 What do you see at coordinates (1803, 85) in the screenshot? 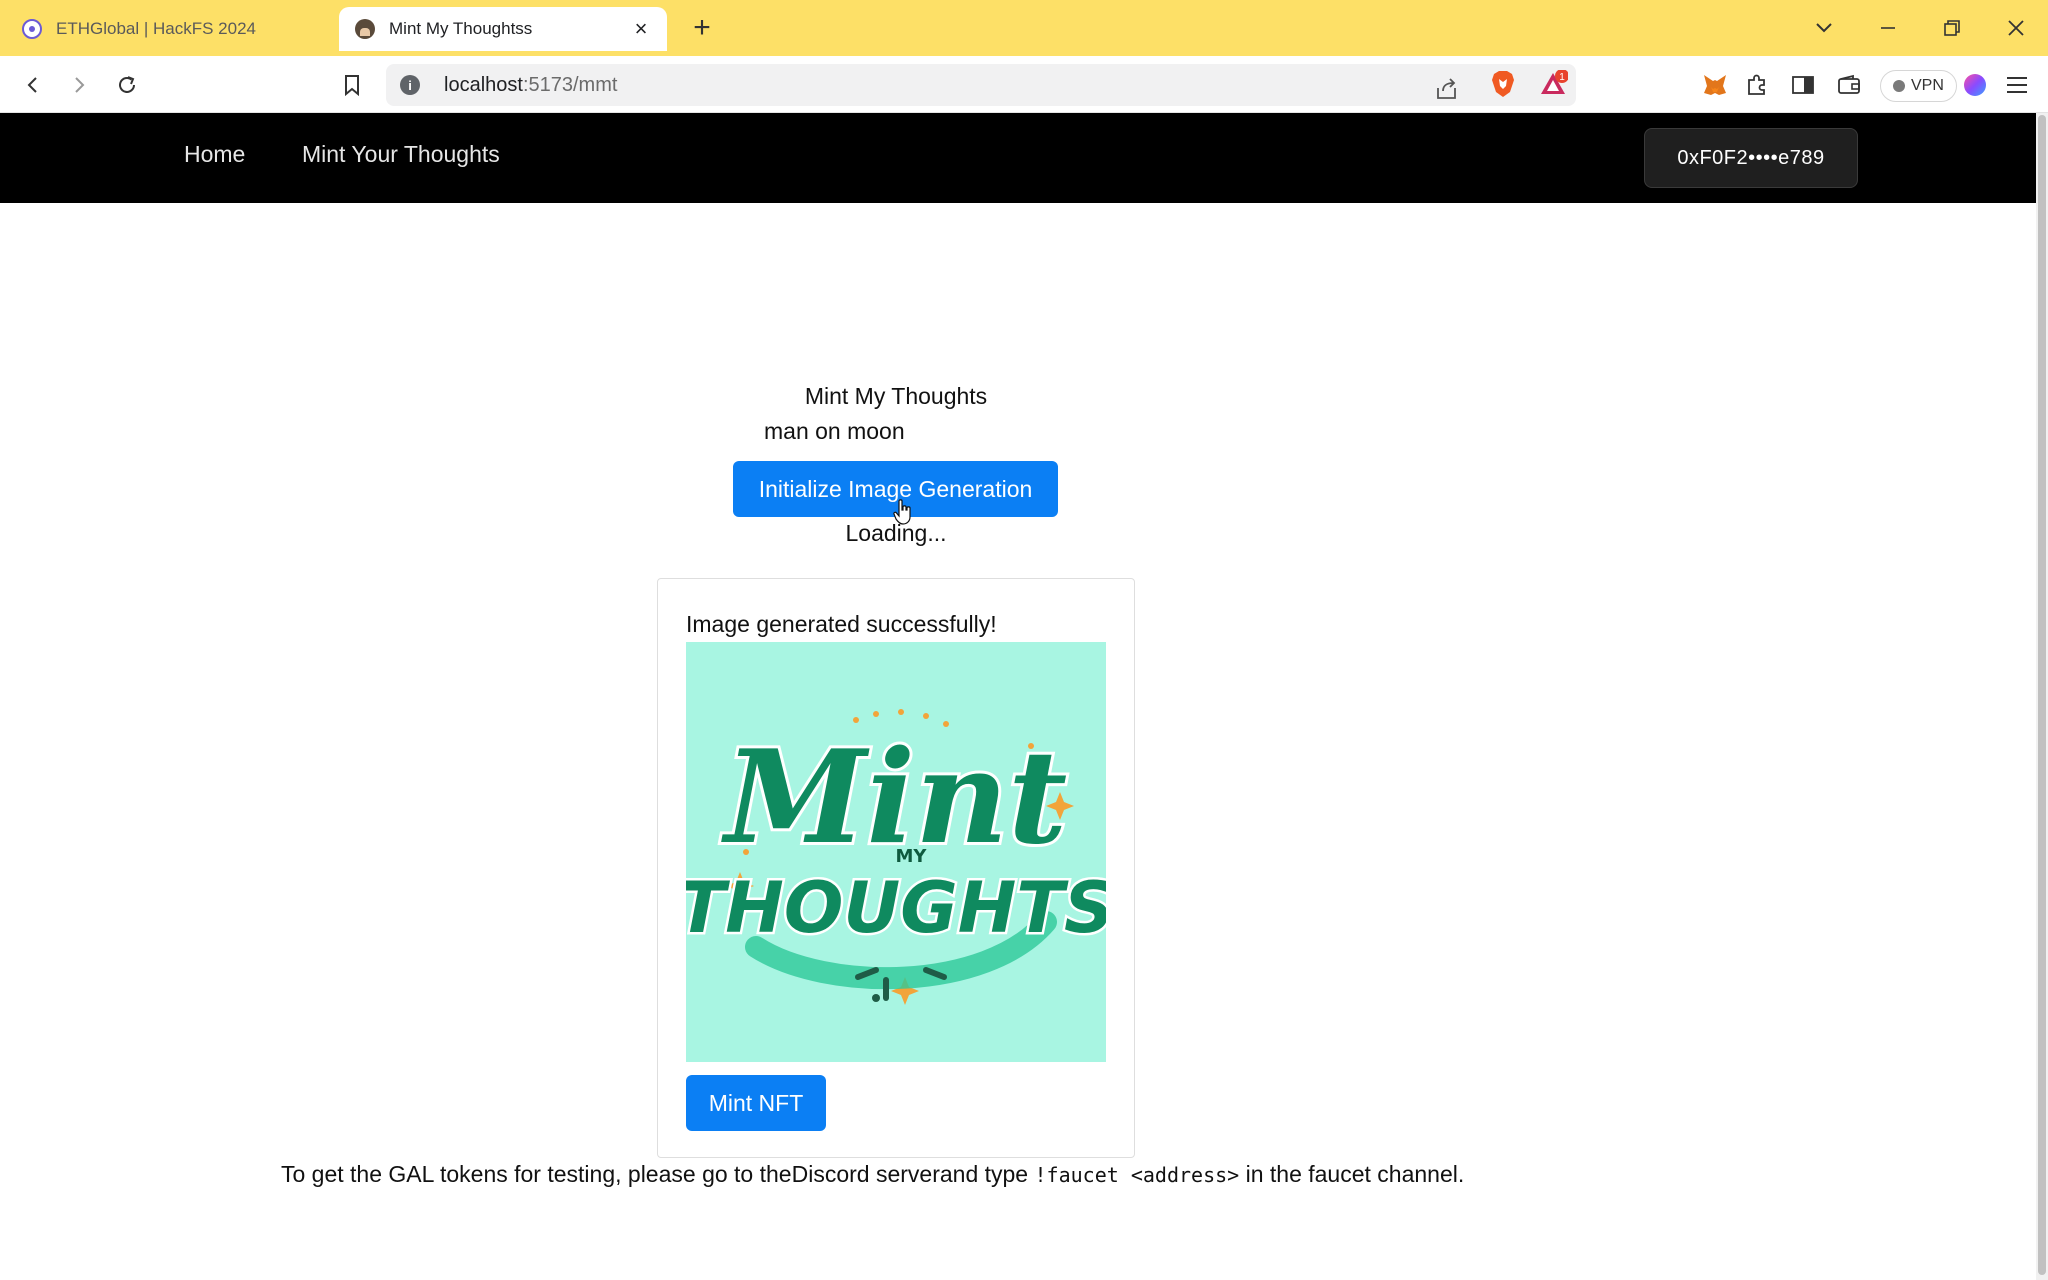
I see `sidebar-toggle-icon` at bounding box center [1803, 85].